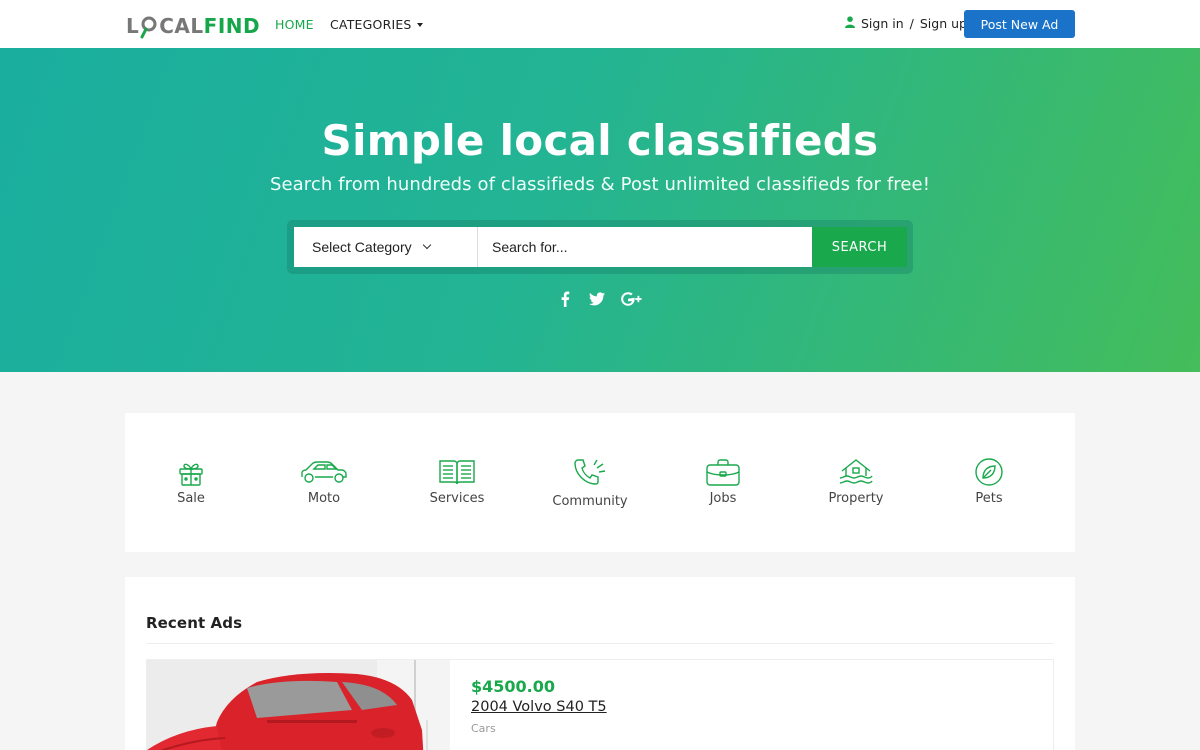 The image size is (1200, 750). What do you see at coordinates (324, 498) in the screenshot?
I see `category-moto-label: Moto` at bounding box center [324, 498].